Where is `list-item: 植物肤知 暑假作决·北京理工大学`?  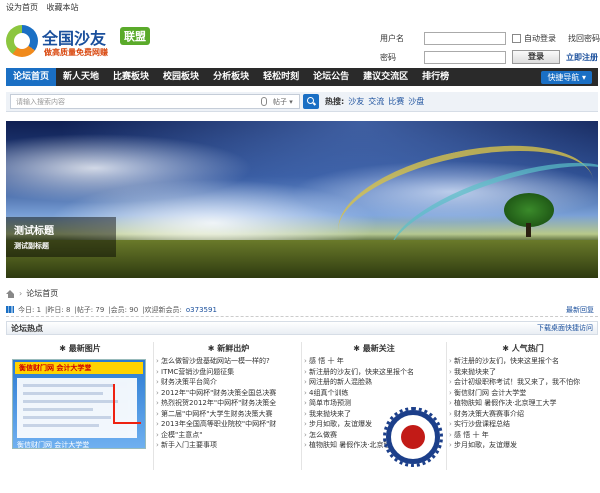 list-item: 植物肤知 暑假作决·北京理工大学 is located at coordinates (523, 403).